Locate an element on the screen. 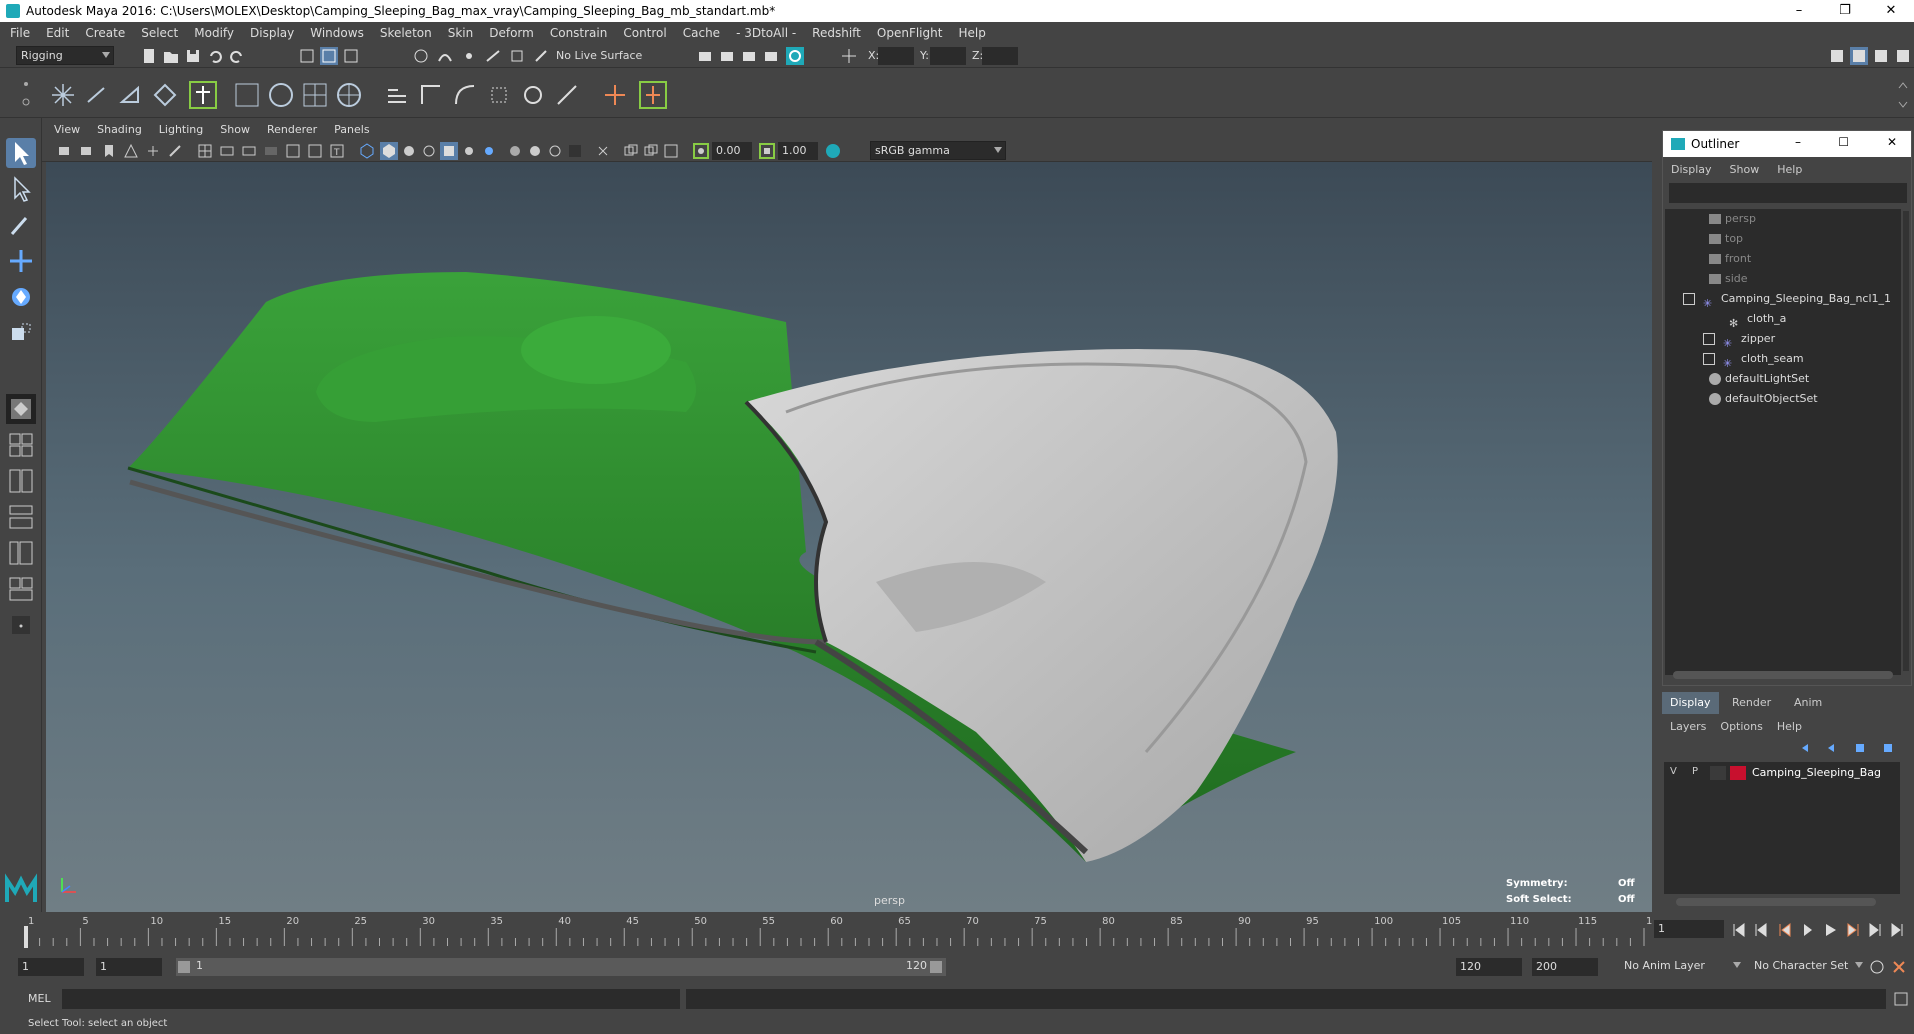 Image resolution: width=1914 pixels, height=1034 pixels. menu-skeleton: Skeleton is located at coordinates (406, 33).